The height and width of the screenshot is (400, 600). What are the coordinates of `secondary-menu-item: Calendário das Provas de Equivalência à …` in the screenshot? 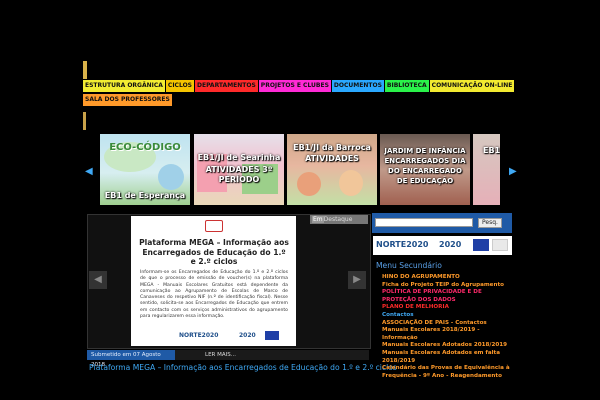 It's located at (447, 372).